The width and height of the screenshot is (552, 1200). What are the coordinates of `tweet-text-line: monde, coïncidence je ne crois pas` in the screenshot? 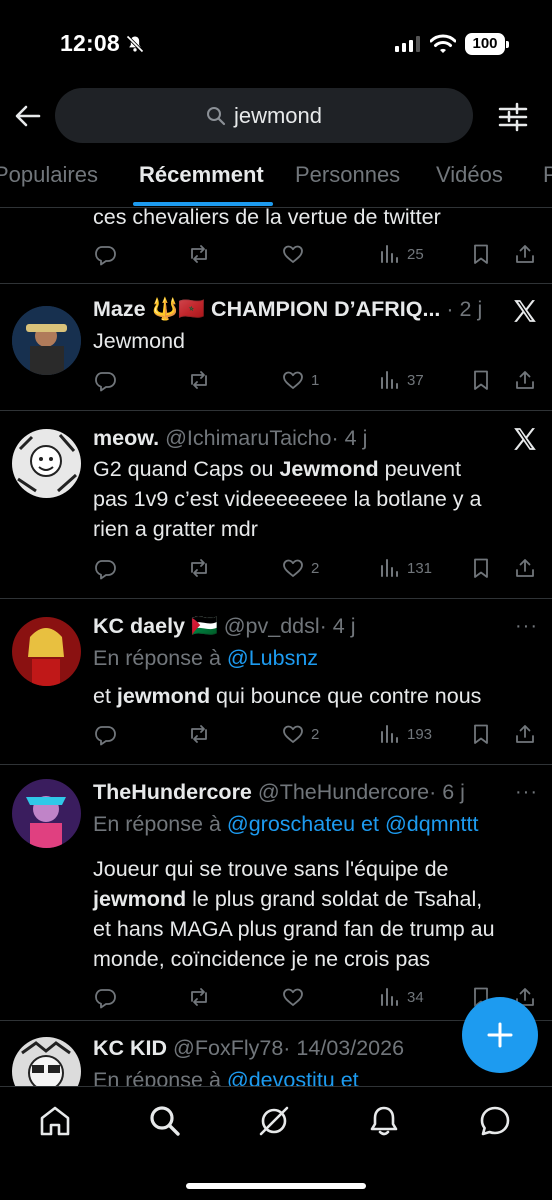 It's located at (262, 959).